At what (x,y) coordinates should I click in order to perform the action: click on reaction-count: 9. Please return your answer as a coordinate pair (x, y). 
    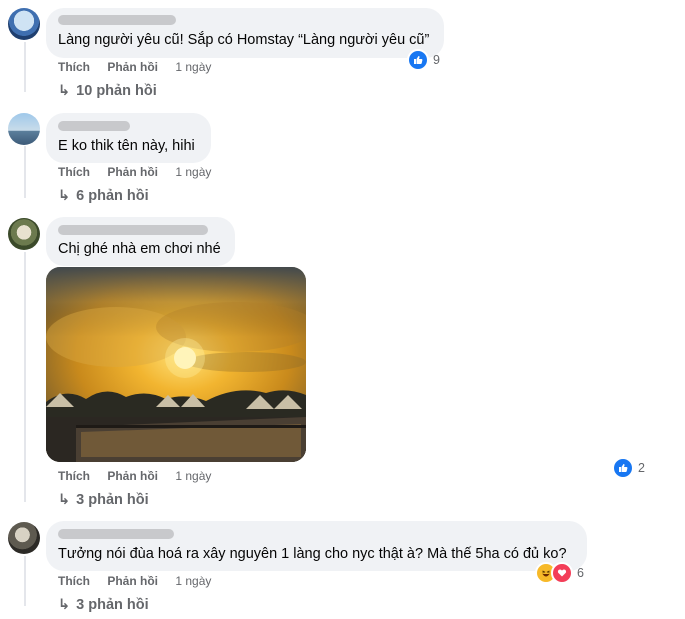
    Looking at the image, I should click on (436, 60).